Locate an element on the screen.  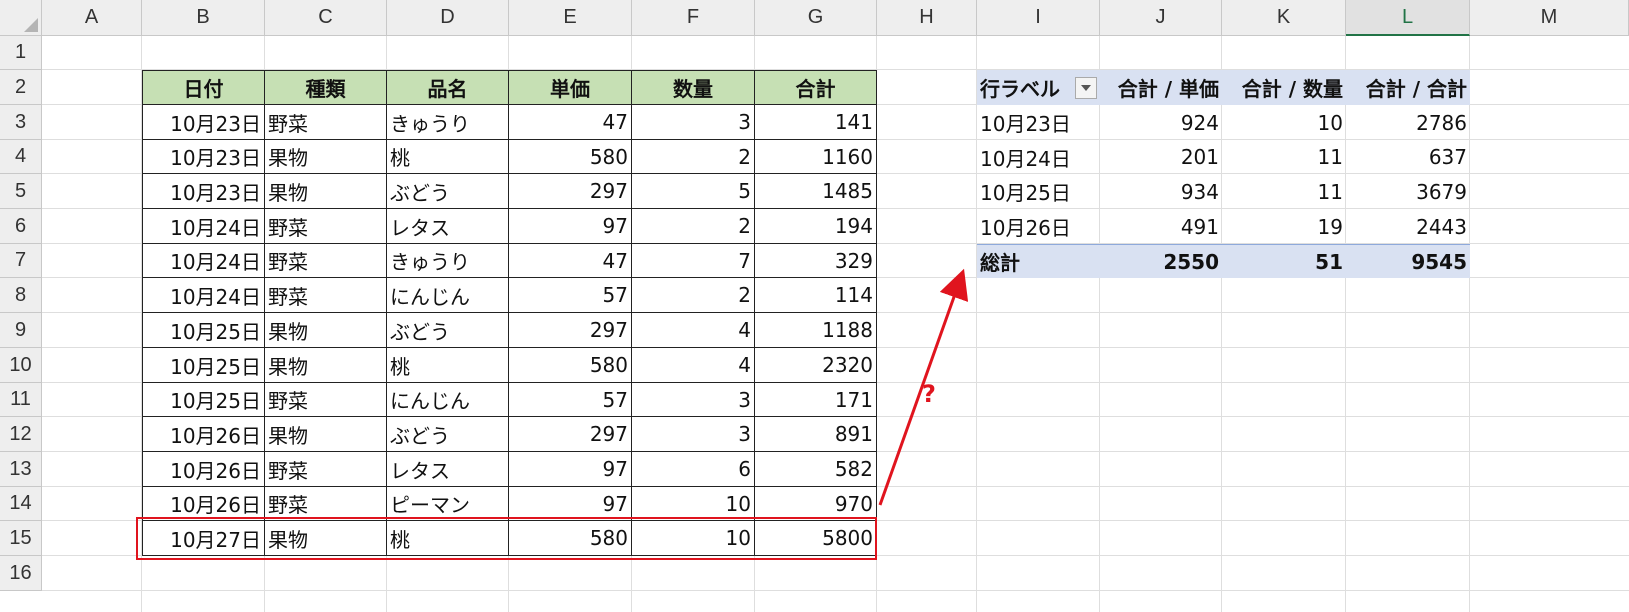
pivot-data-cell: 491 is located at coordinates (1161, 226).